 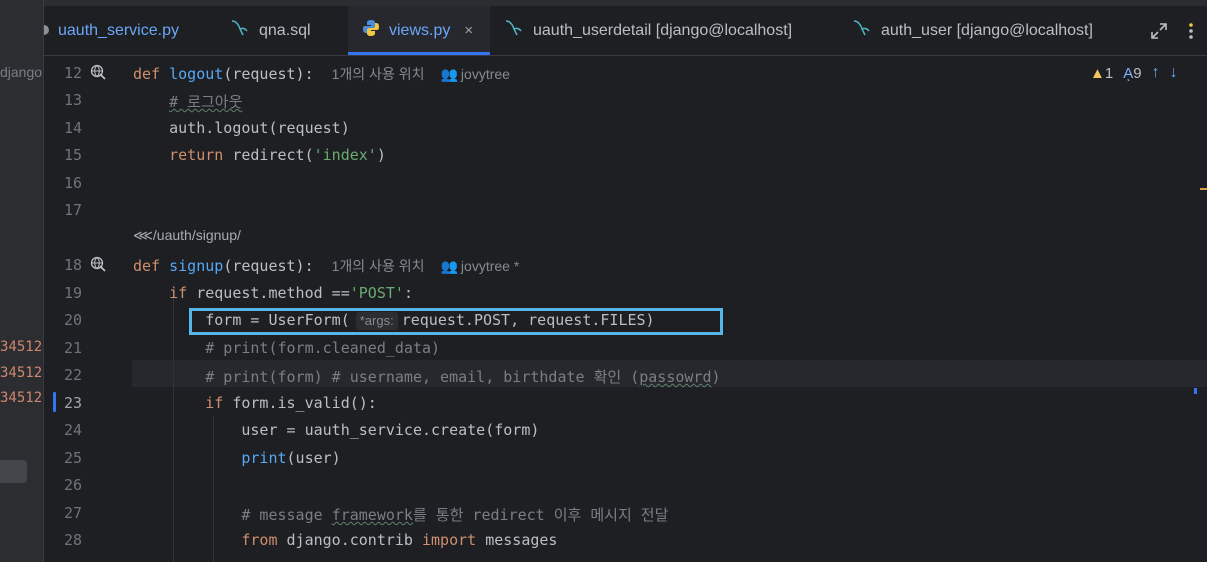 What do you see at coordinates (1159, 30) in the screenshot?
I see `expand-icon` at bounding box center [1159, 30].